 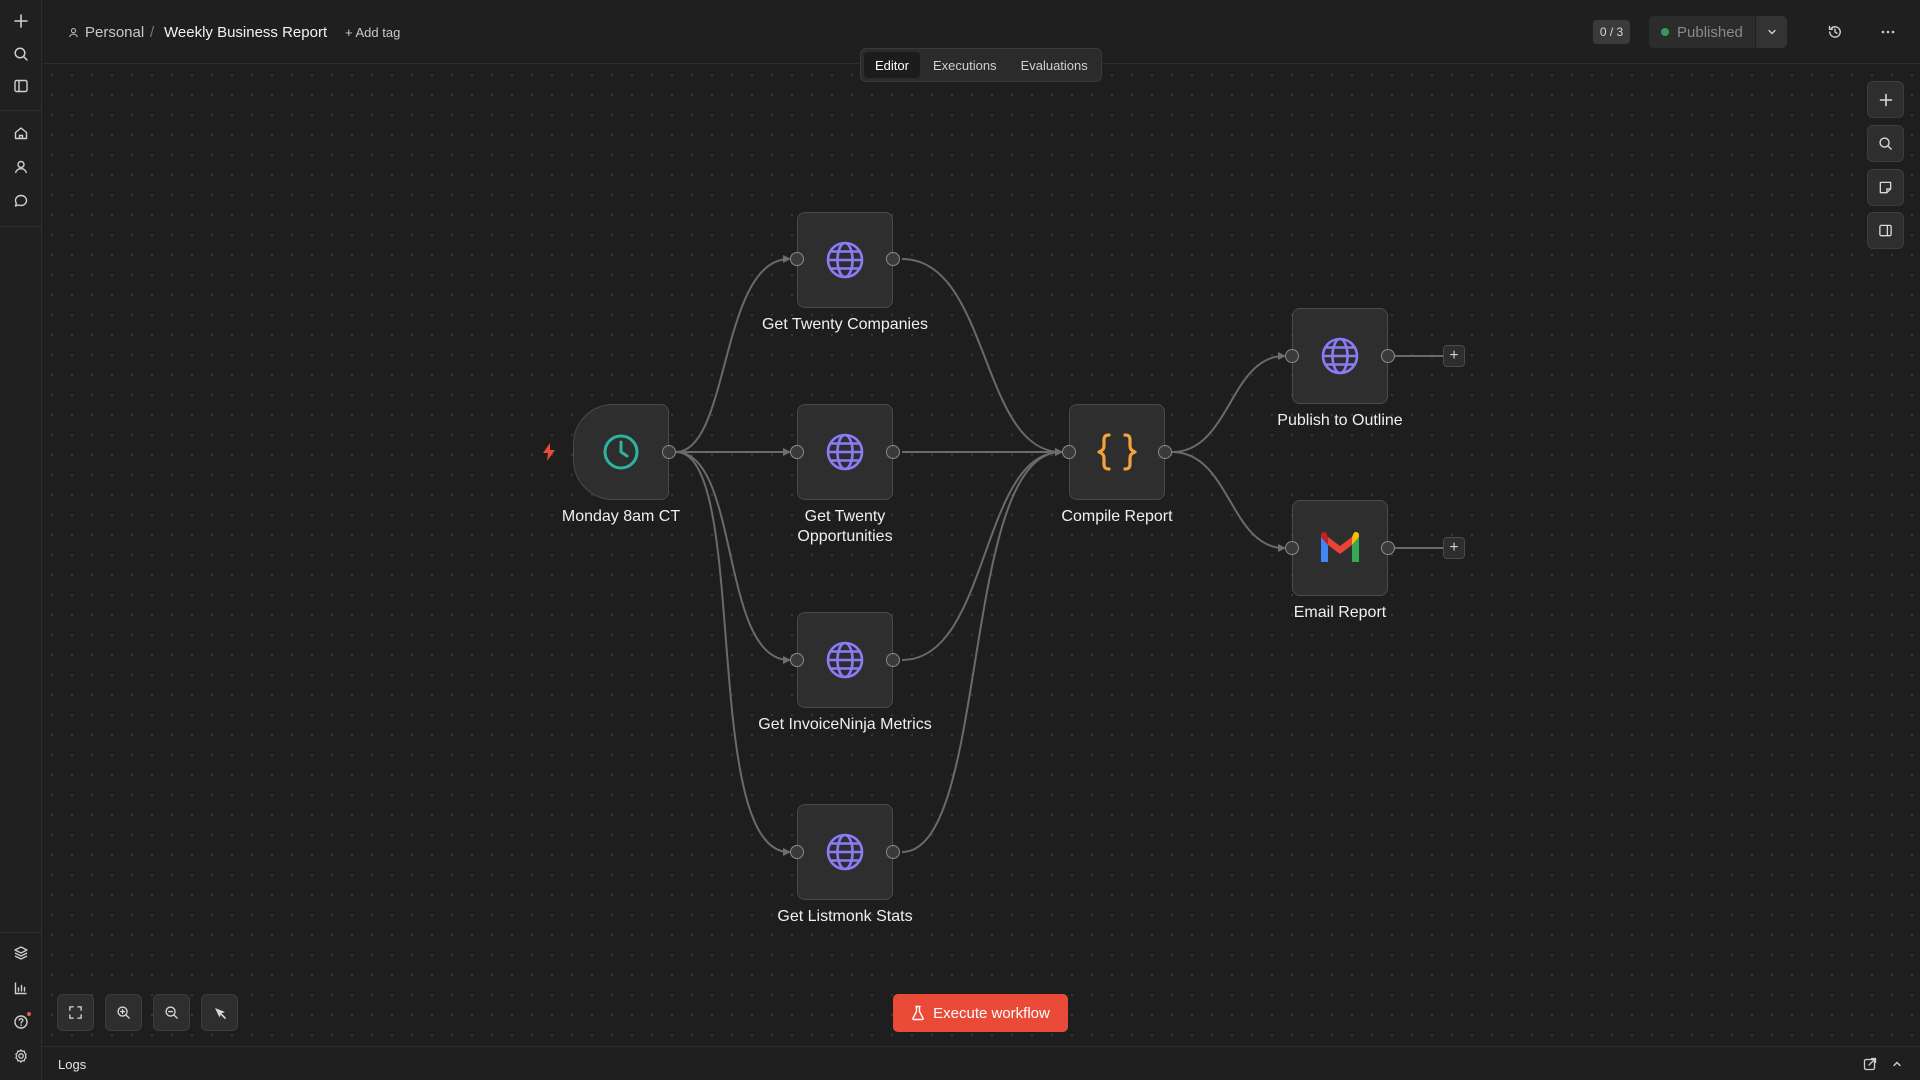 I want to click on user-icon, so click(x=21, y=167).